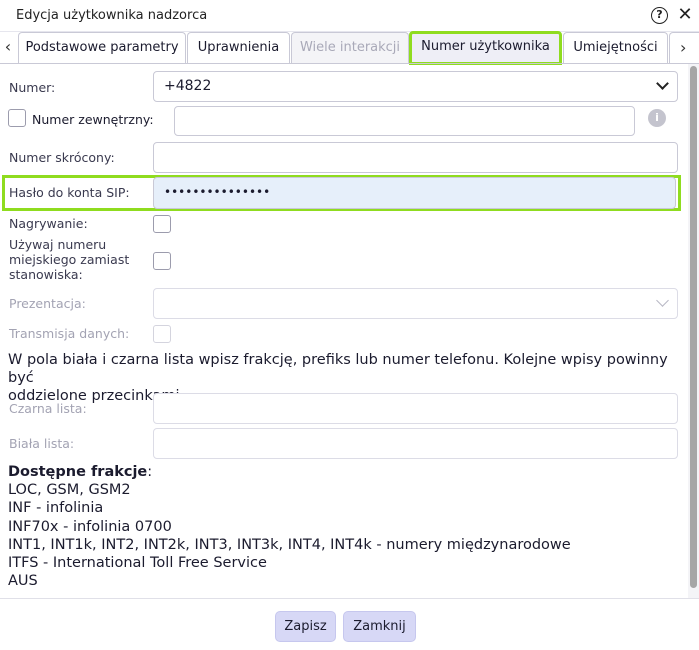  Describe the element at coordinates (69, 490) in the screenshot. I see `fraction-line: LOC, GSM, GSM2` at that location.